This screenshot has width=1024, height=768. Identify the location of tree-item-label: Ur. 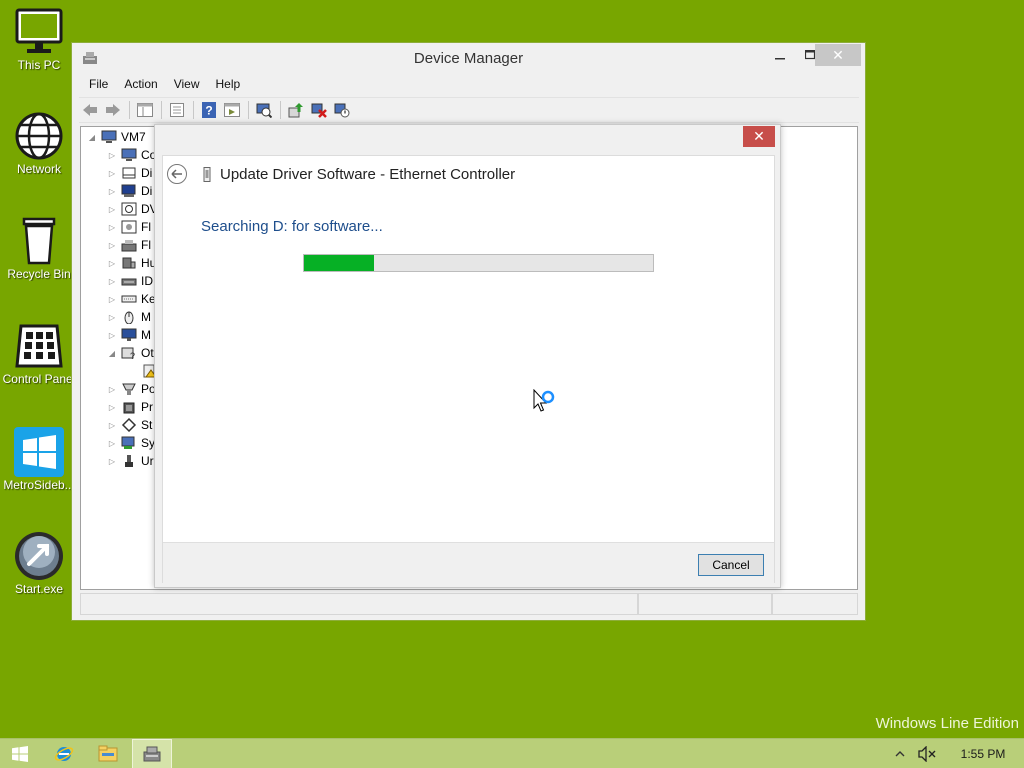
(147, 461).